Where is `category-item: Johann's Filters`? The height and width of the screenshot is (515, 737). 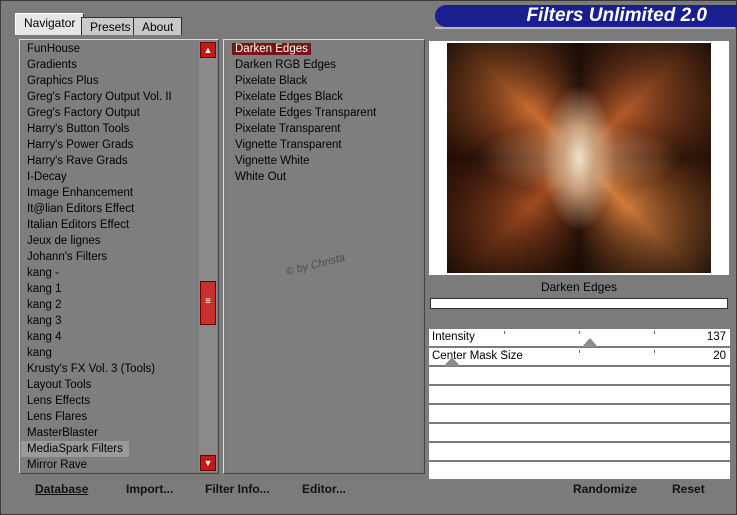
category-item: Johann's Filters is located at coordinates (110, 257).